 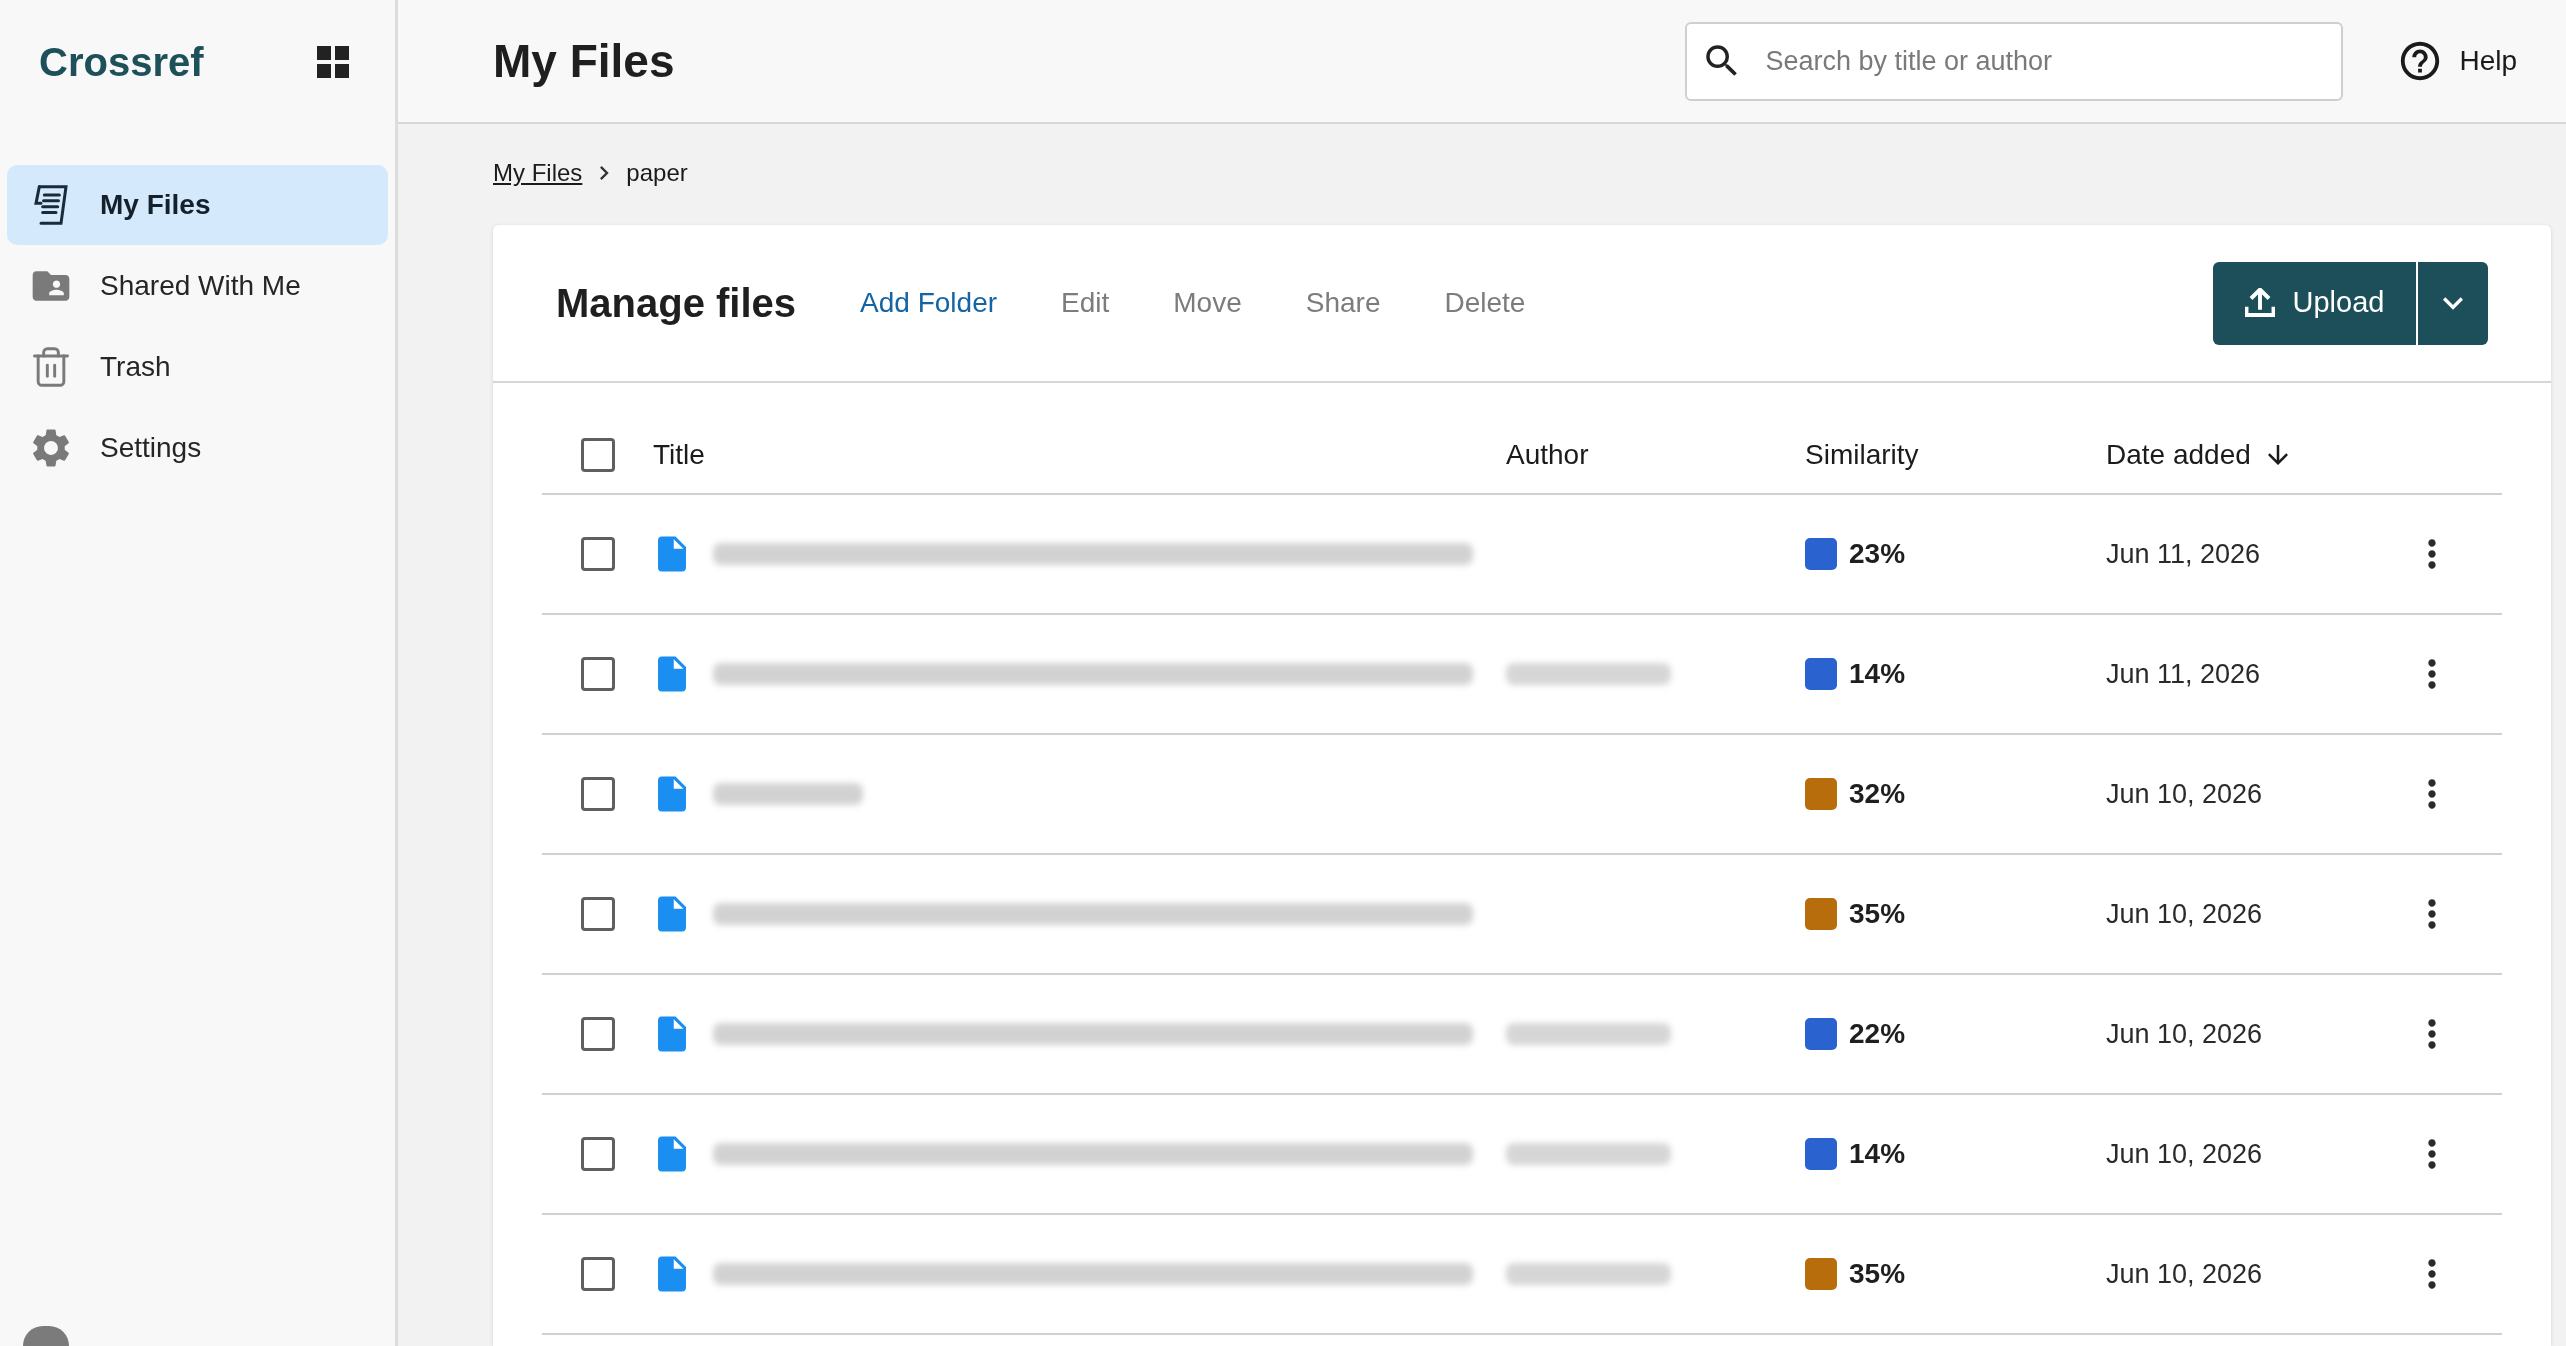 I want to click on upload-icon, so click(x=2259, y=303).